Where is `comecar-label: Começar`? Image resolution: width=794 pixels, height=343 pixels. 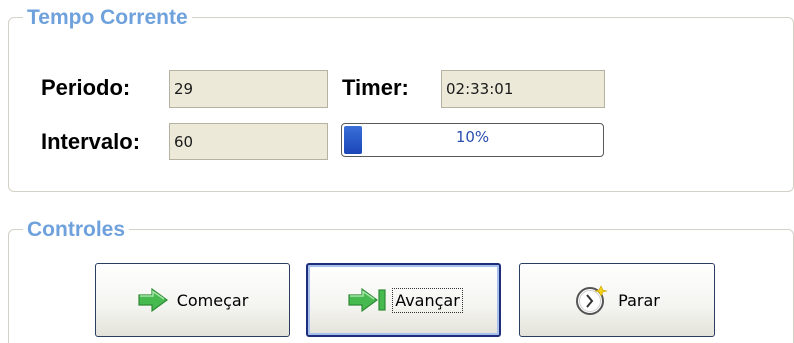
comecar-label: Começar is located at coordinates (212, 300).